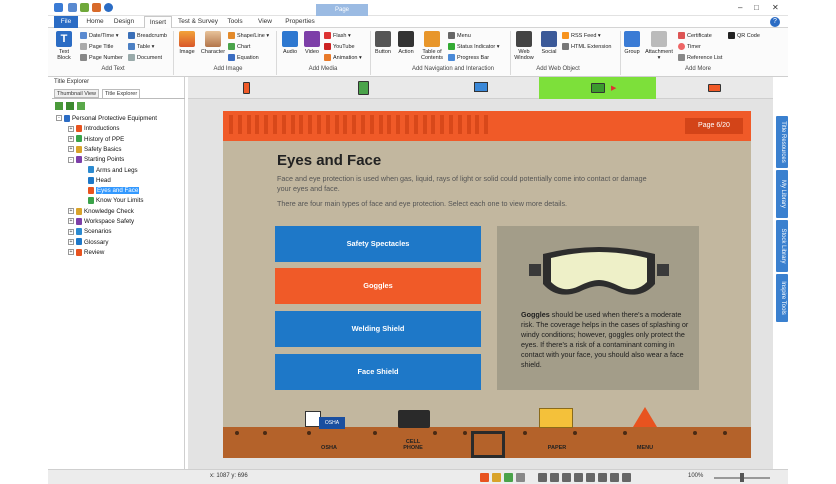  What do you see at coordinates (198, 22) in the screenshot?
I see `tab-test-survey: Test & Survey` at bounding box center [198, 22].